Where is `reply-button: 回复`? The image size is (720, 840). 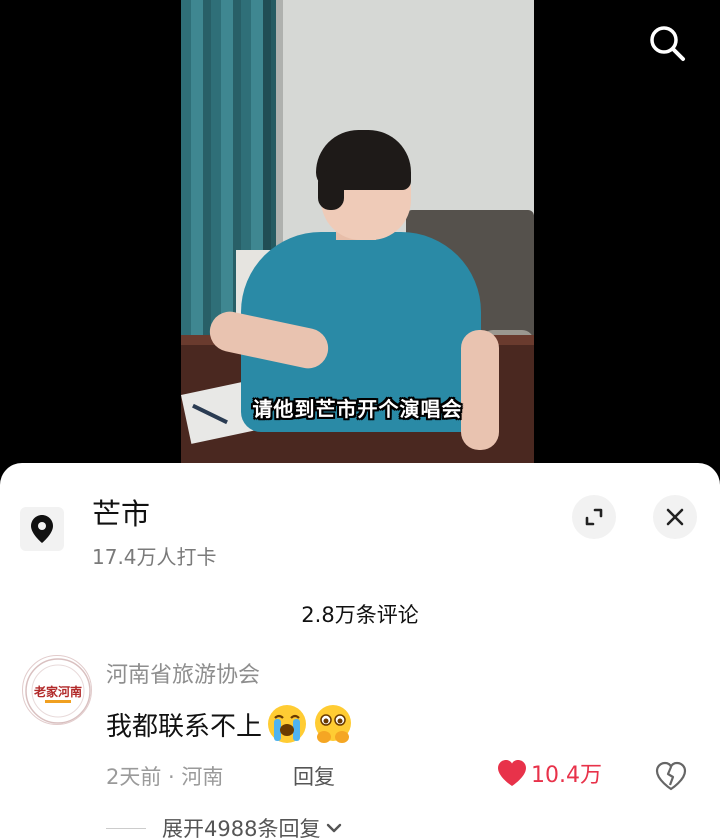 reply-button: 回复 is located at coordinates (314, 776).